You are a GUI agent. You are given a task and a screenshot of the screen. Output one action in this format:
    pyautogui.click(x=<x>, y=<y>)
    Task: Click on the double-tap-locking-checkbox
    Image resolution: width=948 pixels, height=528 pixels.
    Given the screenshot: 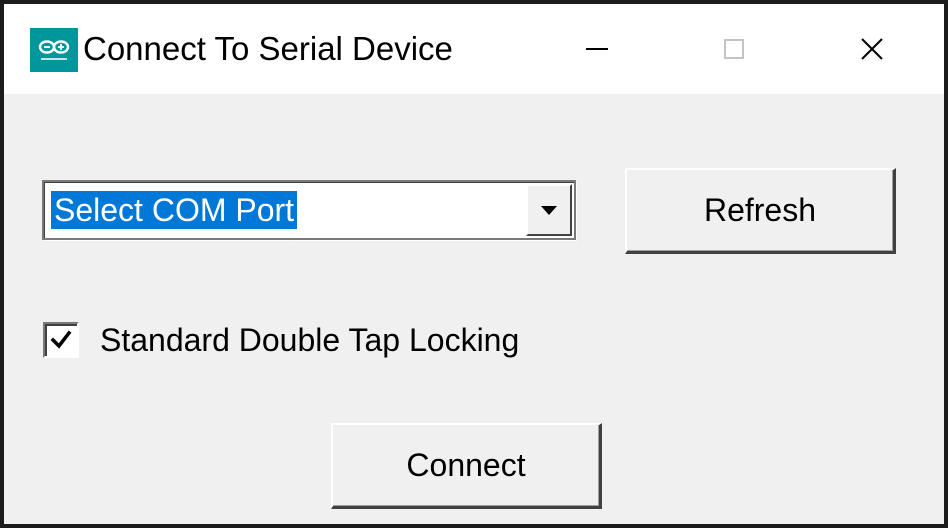 What is the action you would take?
    pyautogui.click(x=61, y=340)
    